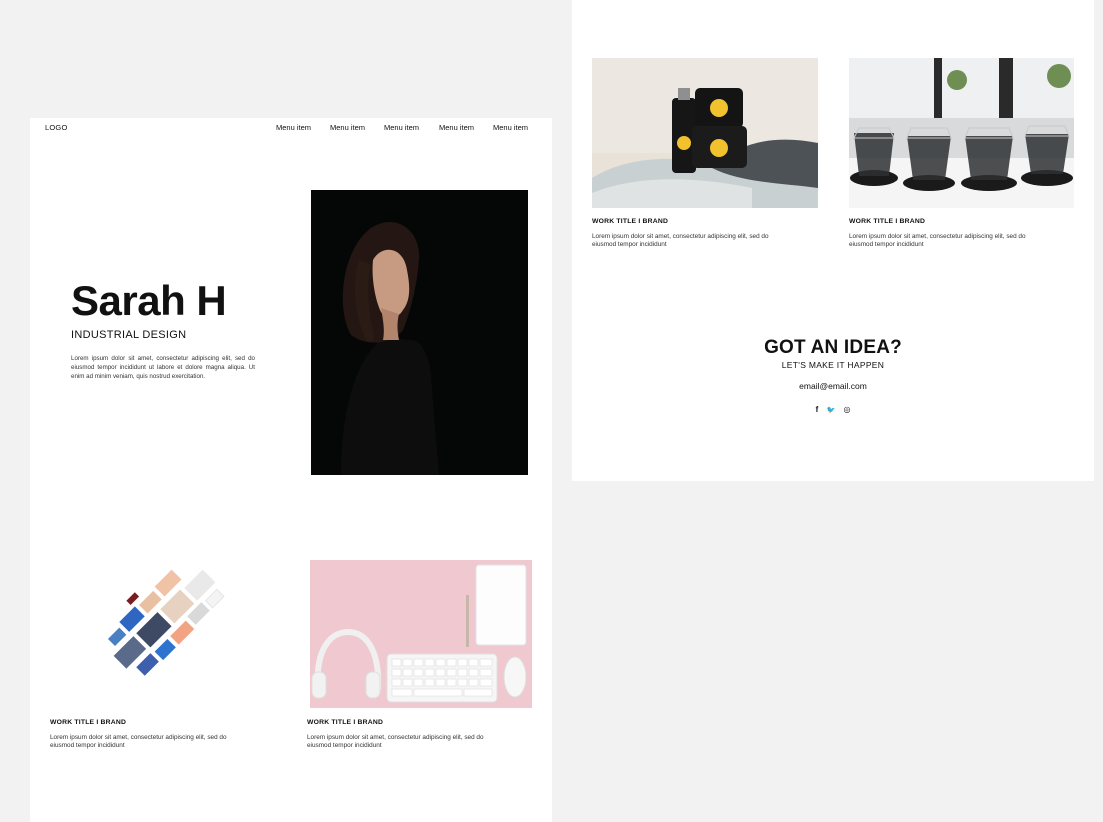  What do you see at coordinates (833, 347) in the screenshot?
I see `cta-title: GOT AN IDEA?` at bounding box center [833, 347].